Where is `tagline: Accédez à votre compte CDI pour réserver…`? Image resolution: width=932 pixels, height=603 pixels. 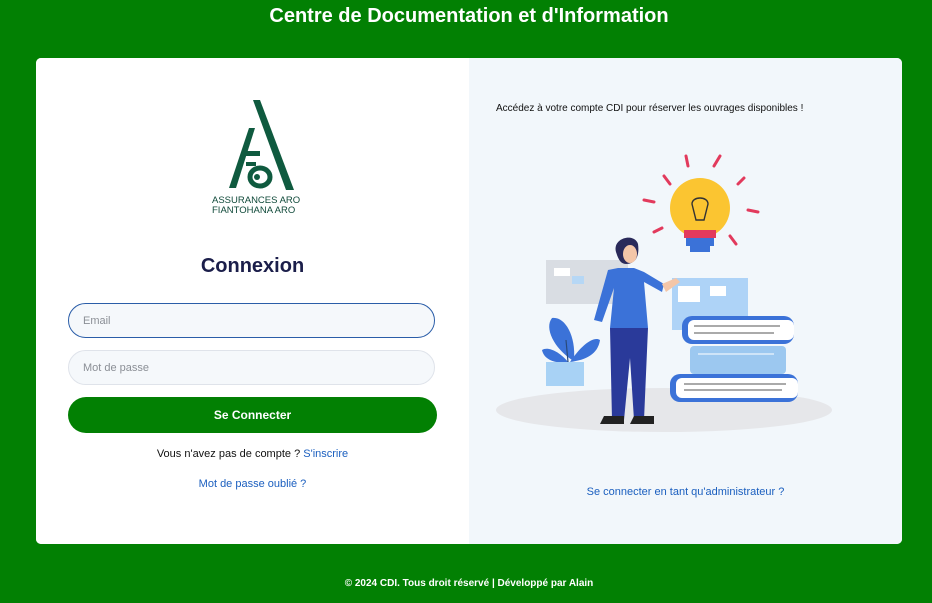 tagline: Accédez à votre compte CDI pour réserver… is located at coordinates (650, 108).